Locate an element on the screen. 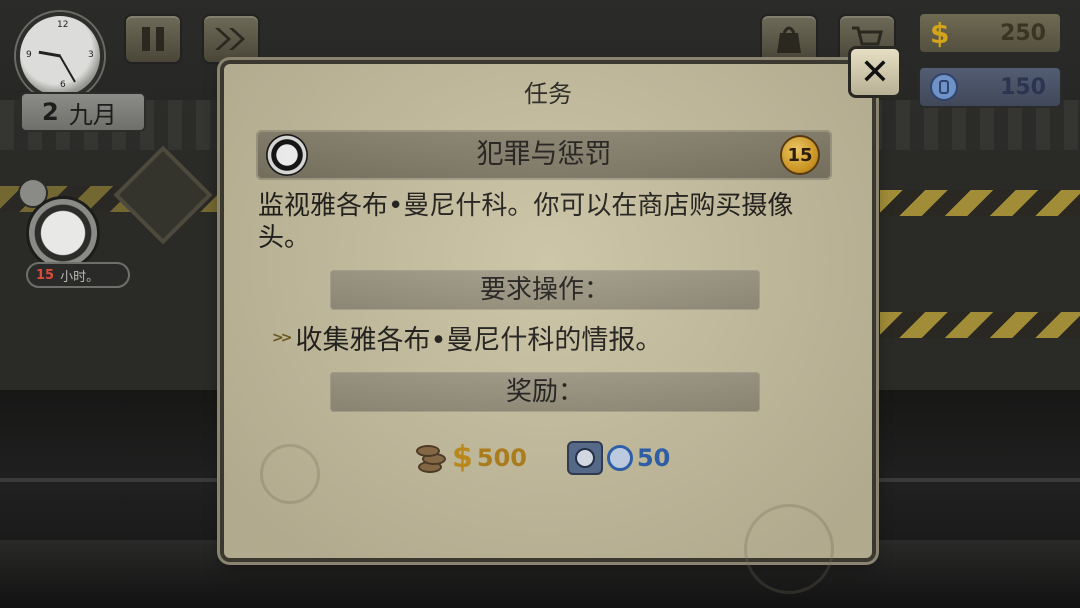  difficulty-value: 15 is located at coordinates (800, 155).